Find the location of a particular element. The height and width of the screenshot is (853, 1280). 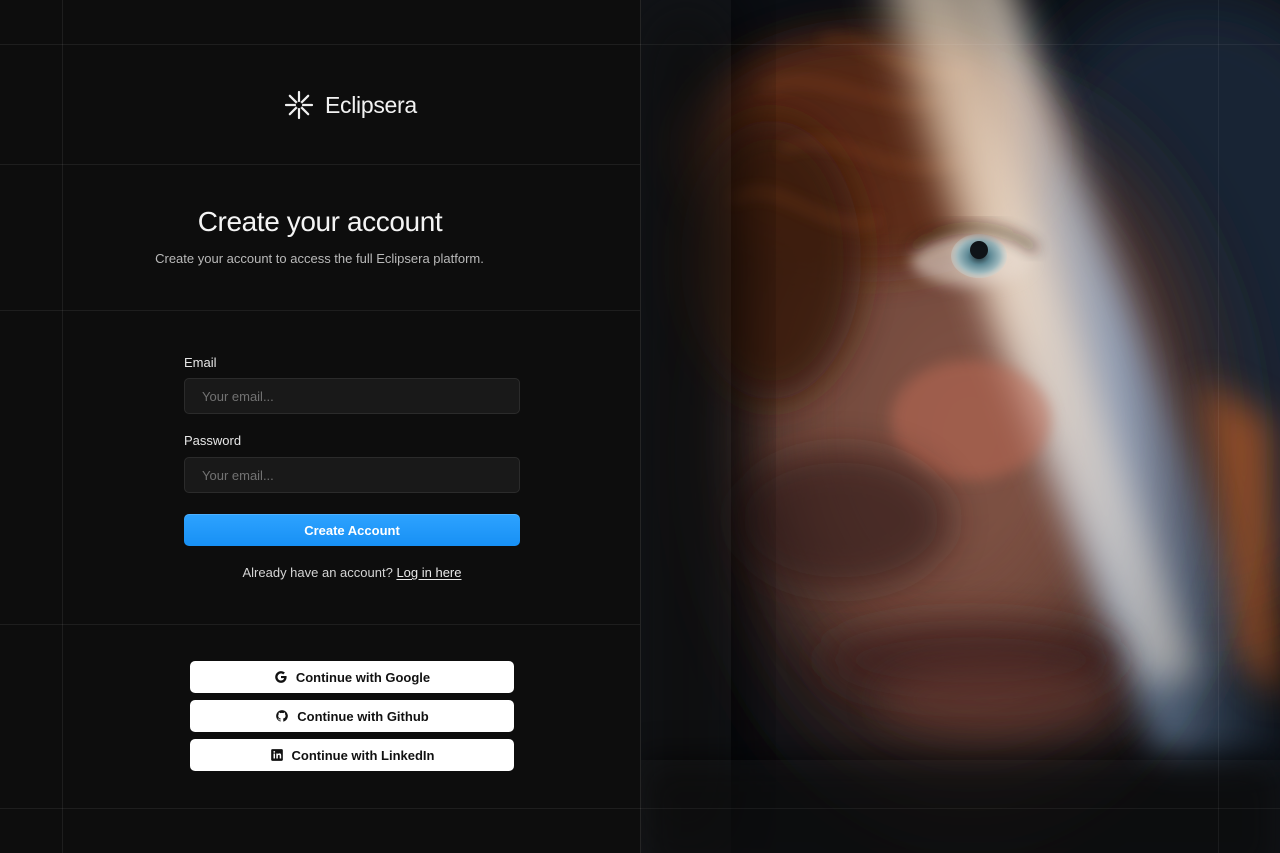

github-signin-button: Continue with Github is located at coordinates (352, 716).